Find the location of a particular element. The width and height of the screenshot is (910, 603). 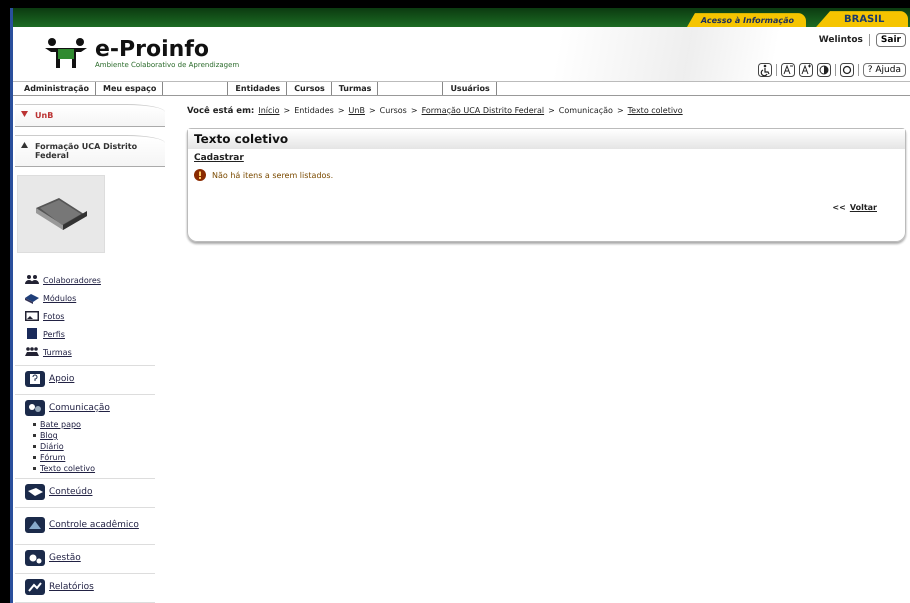

chat-icon is located at coordinates (35, 408).